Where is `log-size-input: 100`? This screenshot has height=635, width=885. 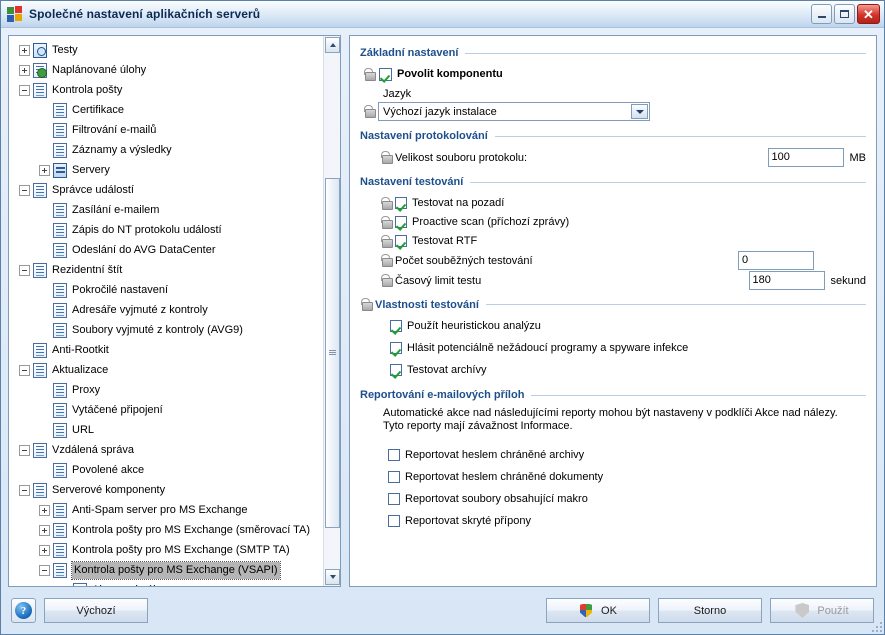
log-size-input: 100 is located at coordinates (805, 157).